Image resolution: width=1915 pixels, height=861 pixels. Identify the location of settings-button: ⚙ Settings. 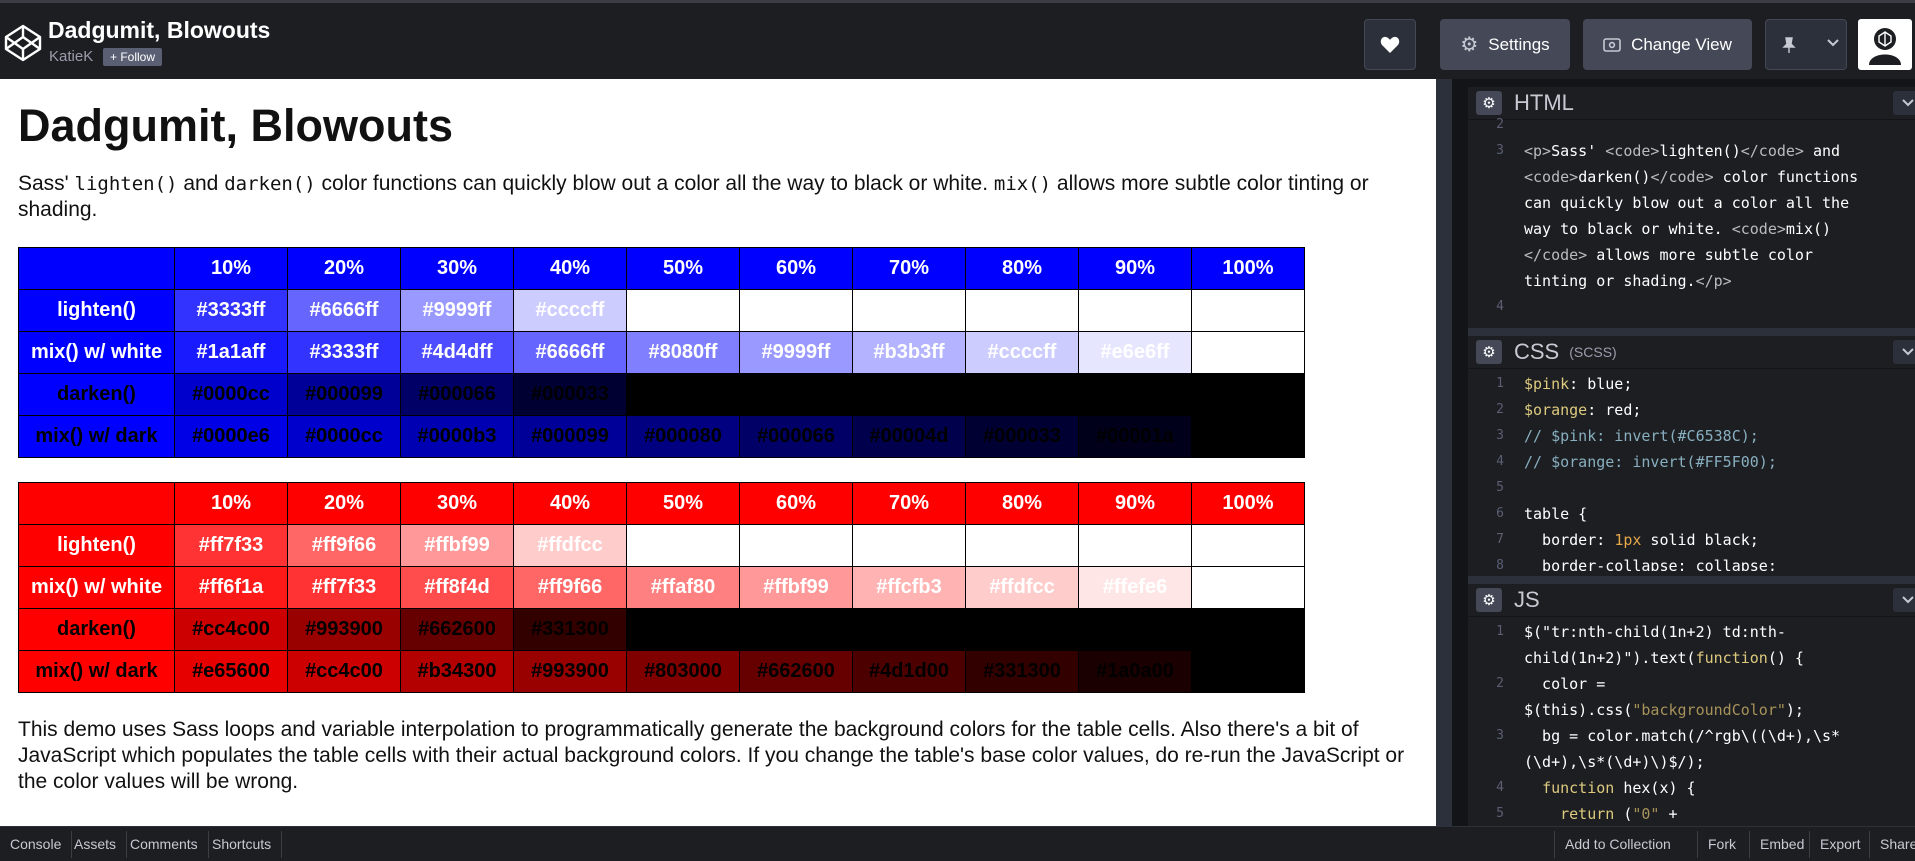
(1505, 44).